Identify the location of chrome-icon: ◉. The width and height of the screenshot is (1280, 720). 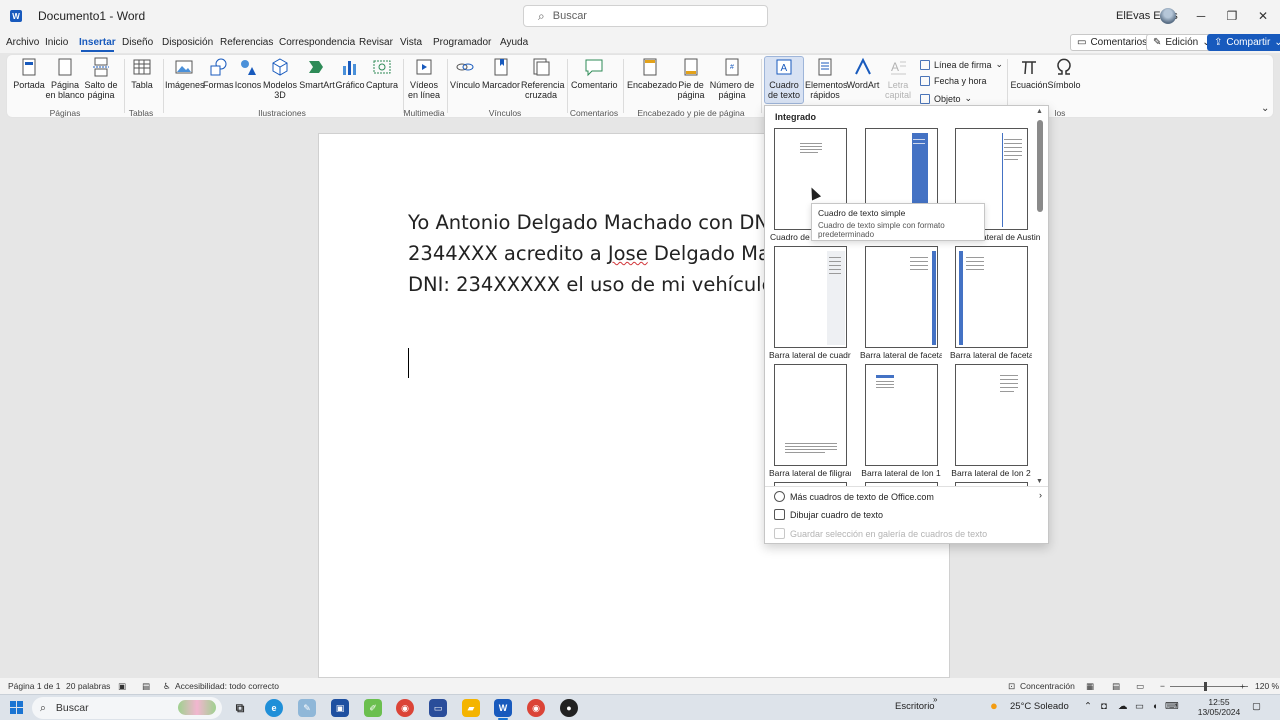
(405, 708).